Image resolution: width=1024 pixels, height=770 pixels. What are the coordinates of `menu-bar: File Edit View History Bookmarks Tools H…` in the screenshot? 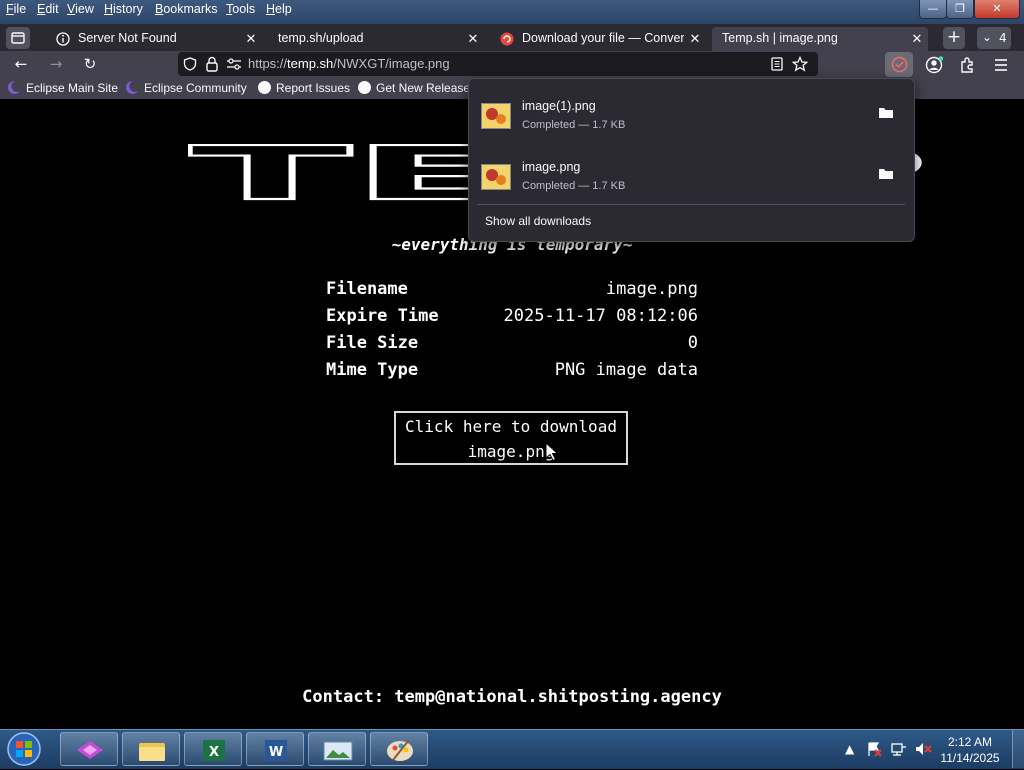 It's located at (512, 12).